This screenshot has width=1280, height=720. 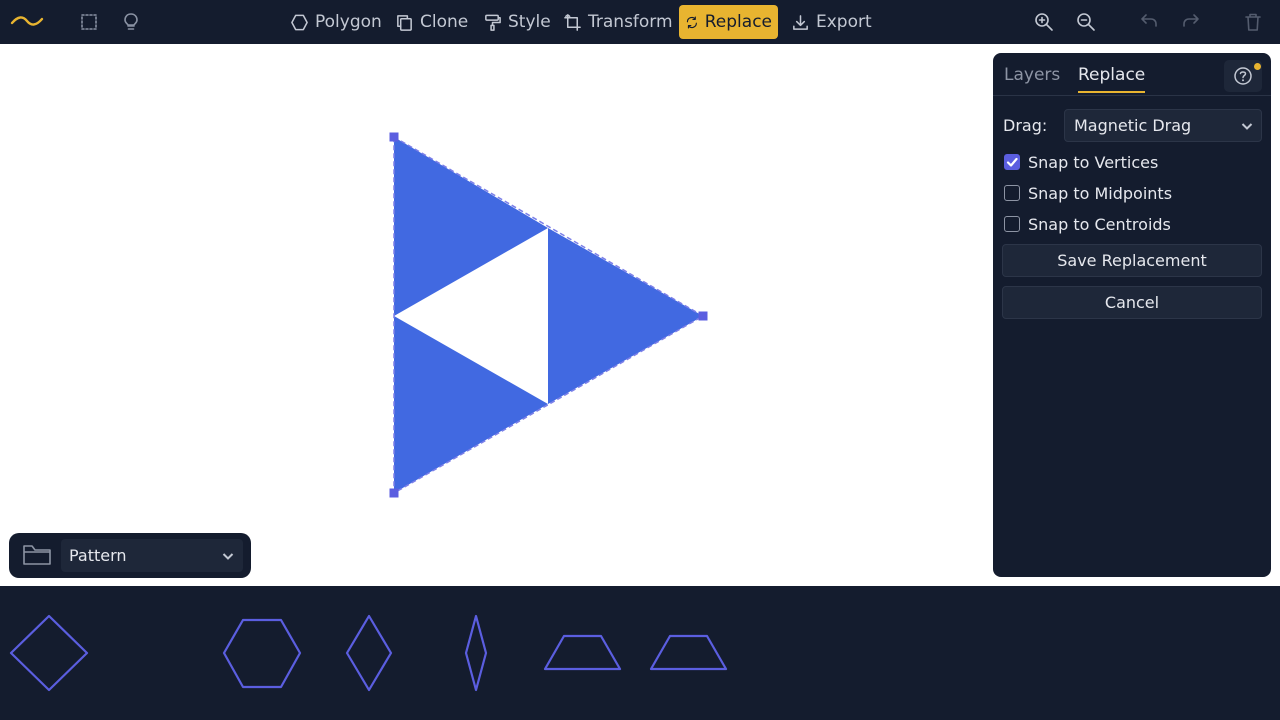 I want to click on tool-replace-label: Replace, so click(x=738, y=22).